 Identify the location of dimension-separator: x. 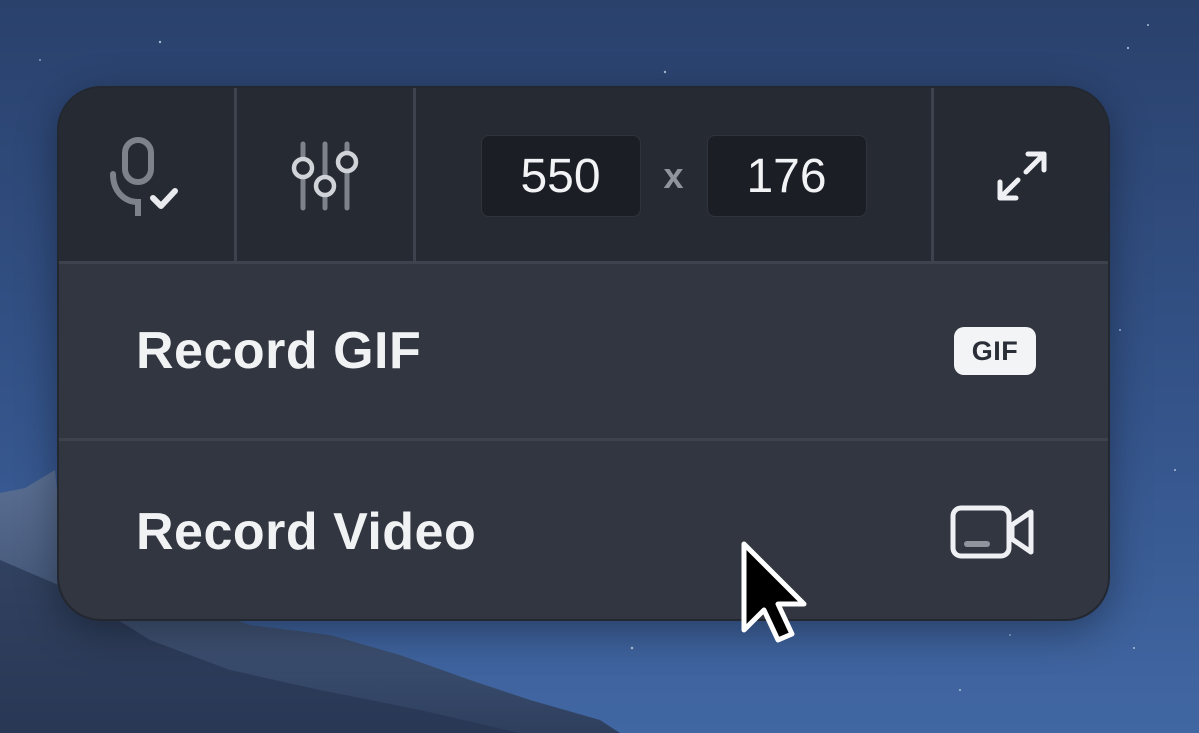
(673, 175).